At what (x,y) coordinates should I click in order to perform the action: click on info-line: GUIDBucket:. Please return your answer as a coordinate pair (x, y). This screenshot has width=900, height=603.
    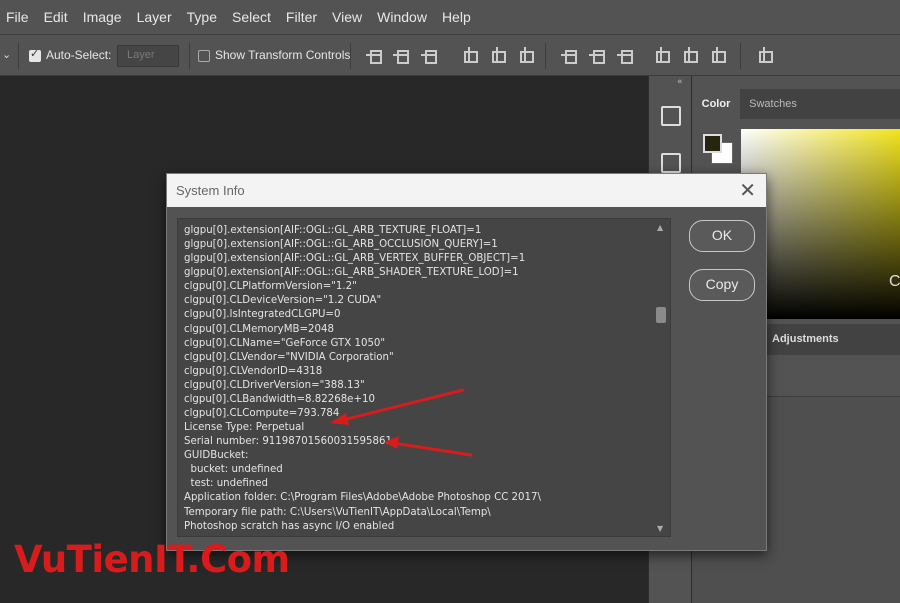
    Looking at the image, I should click on (216, 456).